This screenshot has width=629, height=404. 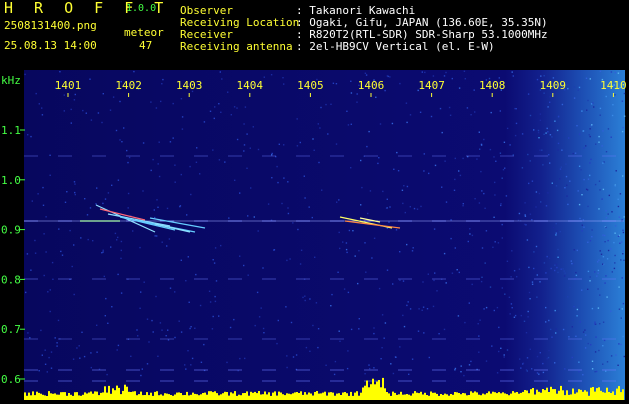 What do you see at coordinates (236, 46) in the screenshot?
I see `antenna-label: Receiving antenna` at bounding box center [236, 46].